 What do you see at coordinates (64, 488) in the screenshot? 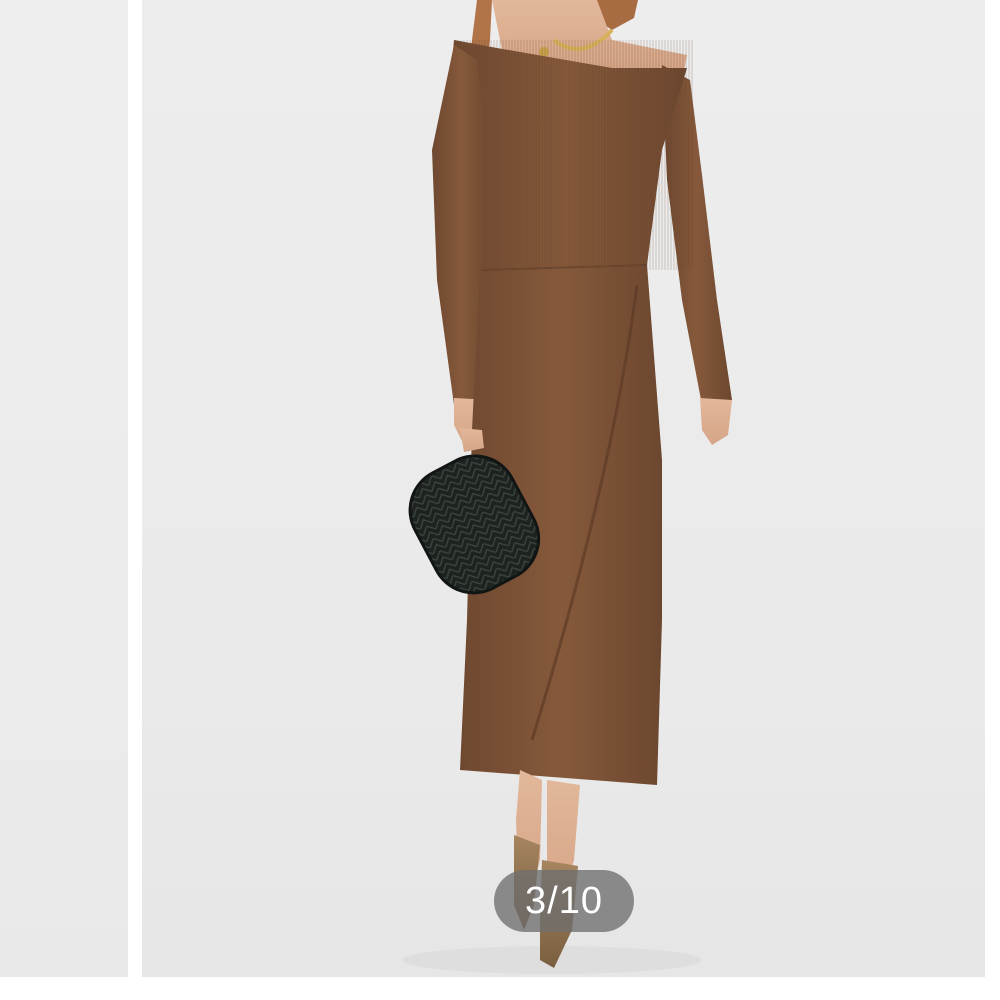
I see `previous-slide-image` at bounding box center [64, 488].